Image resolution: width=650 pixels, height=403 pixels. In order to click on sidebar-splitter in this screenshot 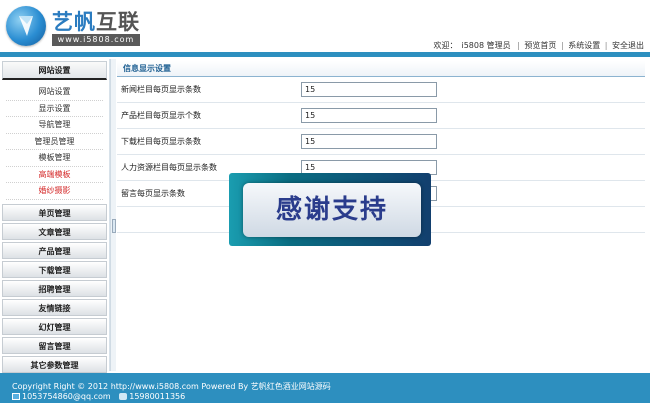, I will do `click(113, 215)`.